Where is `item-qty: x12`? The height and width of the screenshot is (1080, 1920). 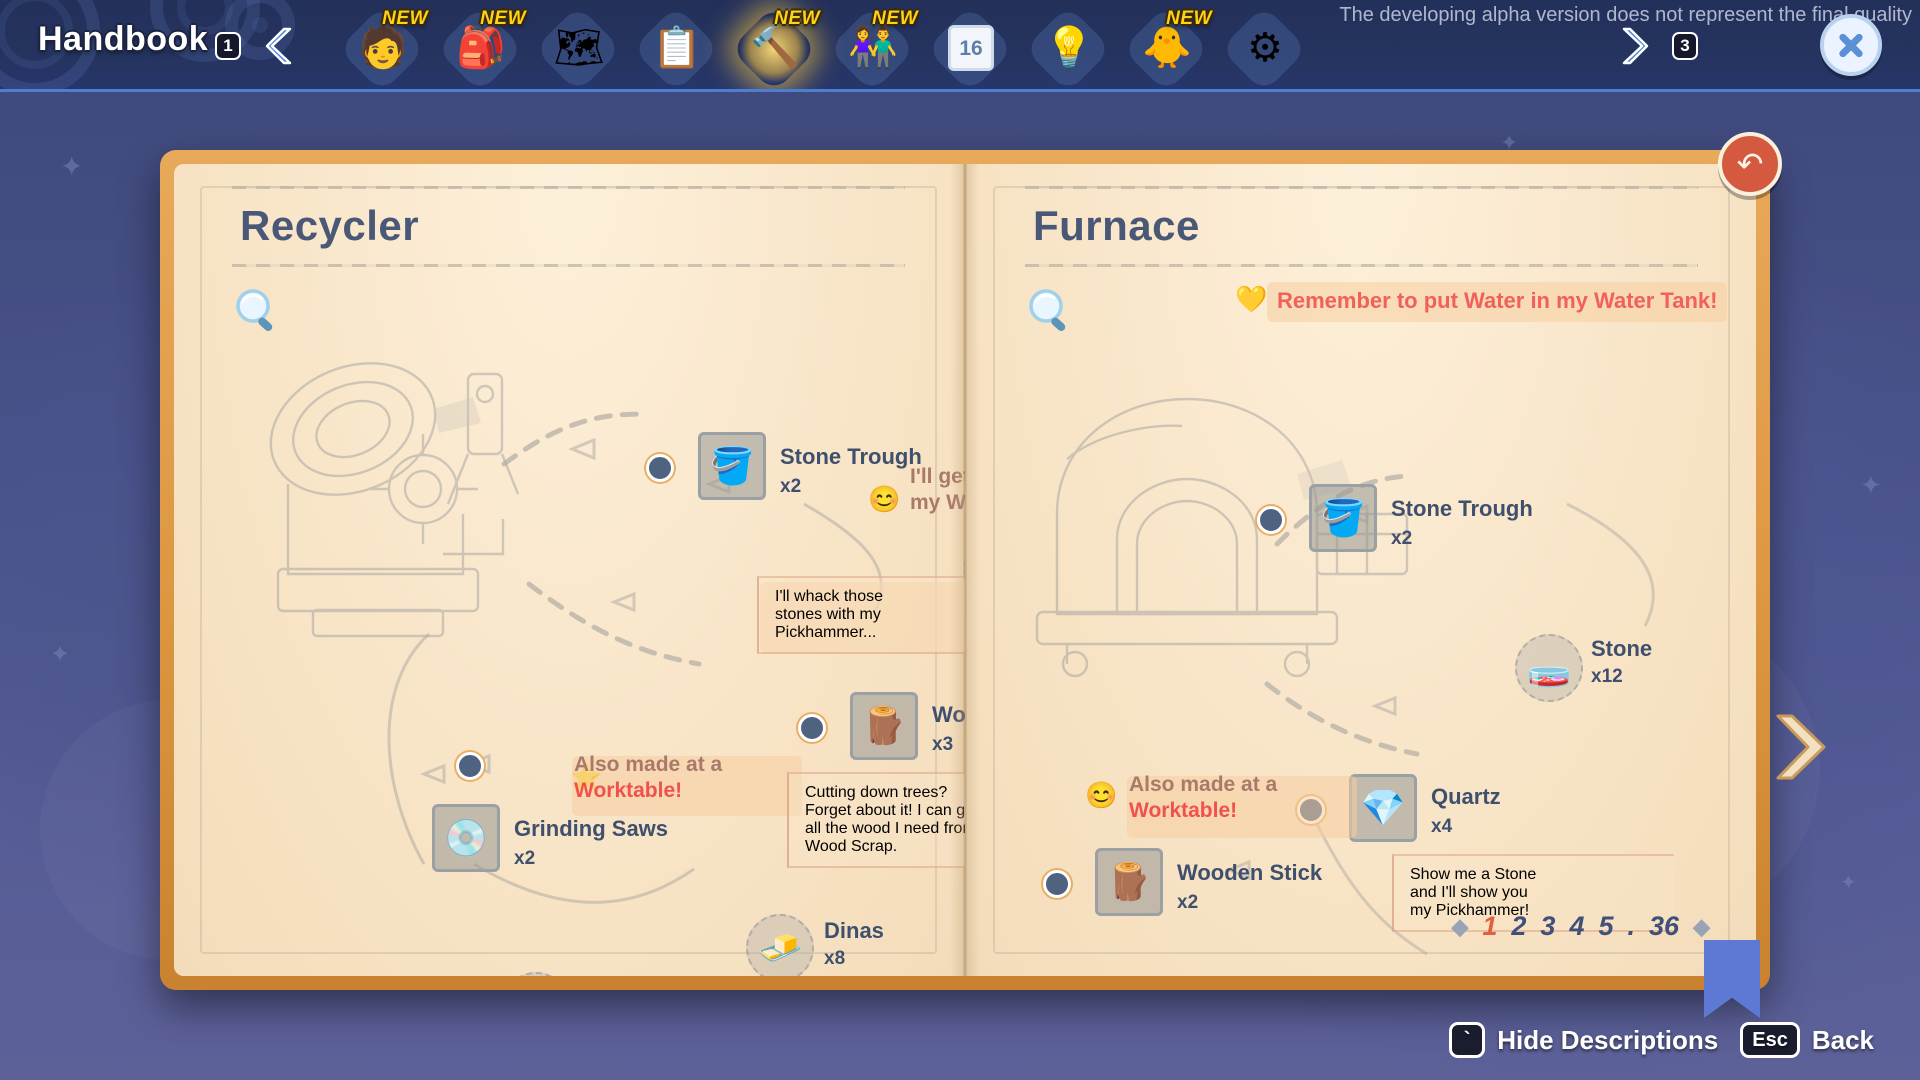
item-qty: x12 is located at coordinates (1607, 676).